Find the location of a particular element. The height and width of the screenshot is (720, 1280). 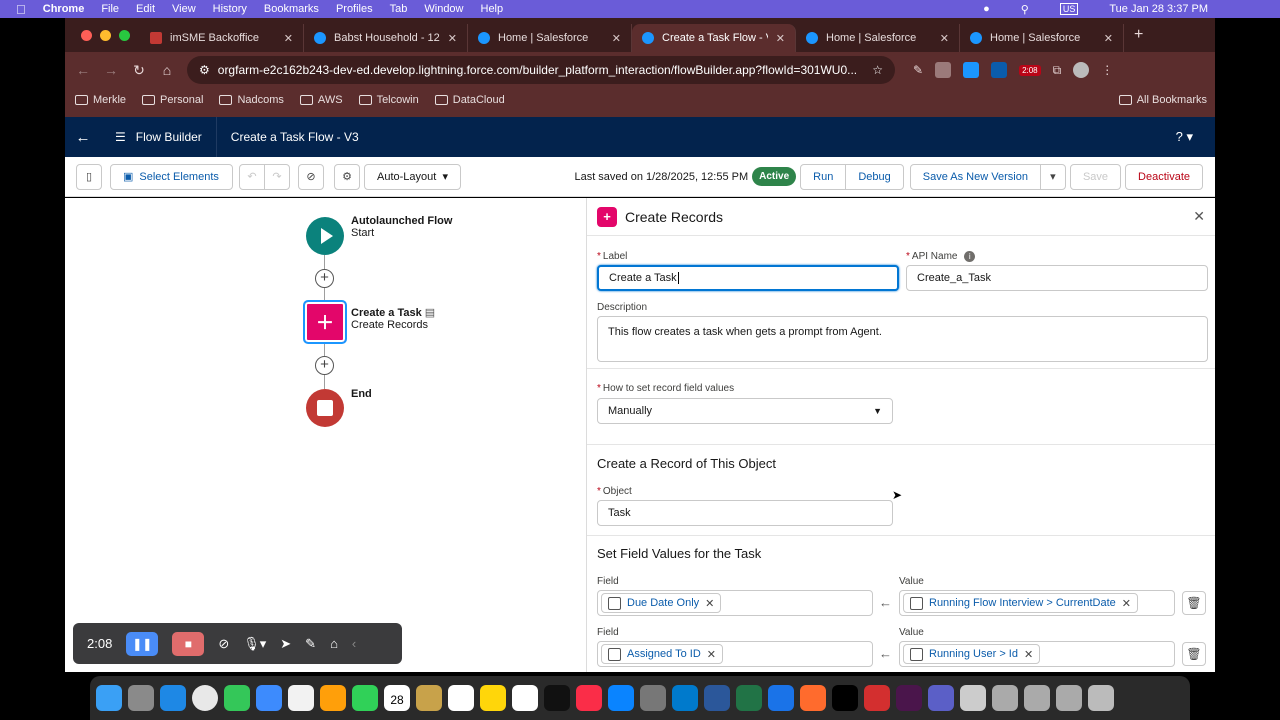

chrome-menu-icon: ⋮ is located at coordinates (1107, 70).